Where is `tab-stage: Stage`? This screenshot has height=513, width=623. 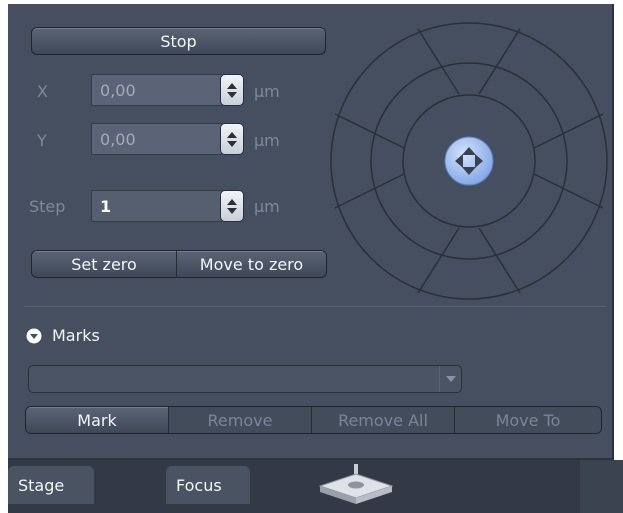 tab-stage: Stage is located at coordinates (51, 485).